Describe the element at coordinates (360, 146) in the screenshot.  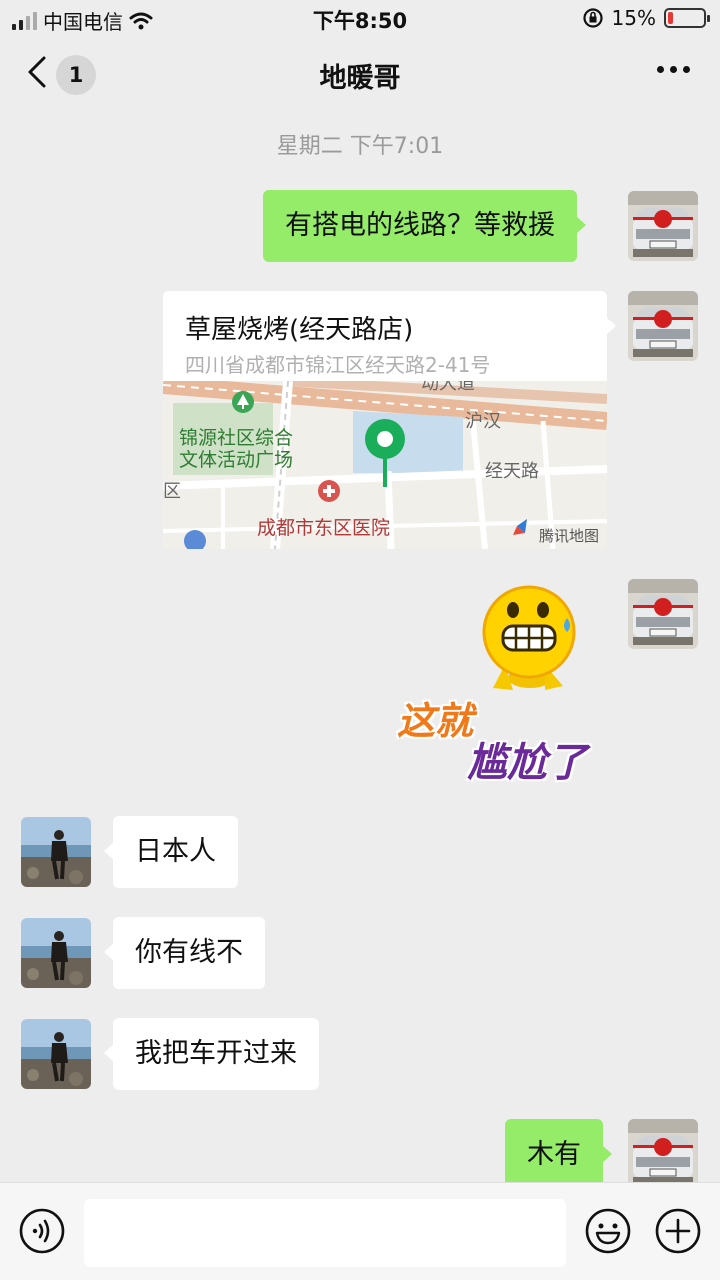
I see `message-timestamp: 星期二 下午7:01` at that location.